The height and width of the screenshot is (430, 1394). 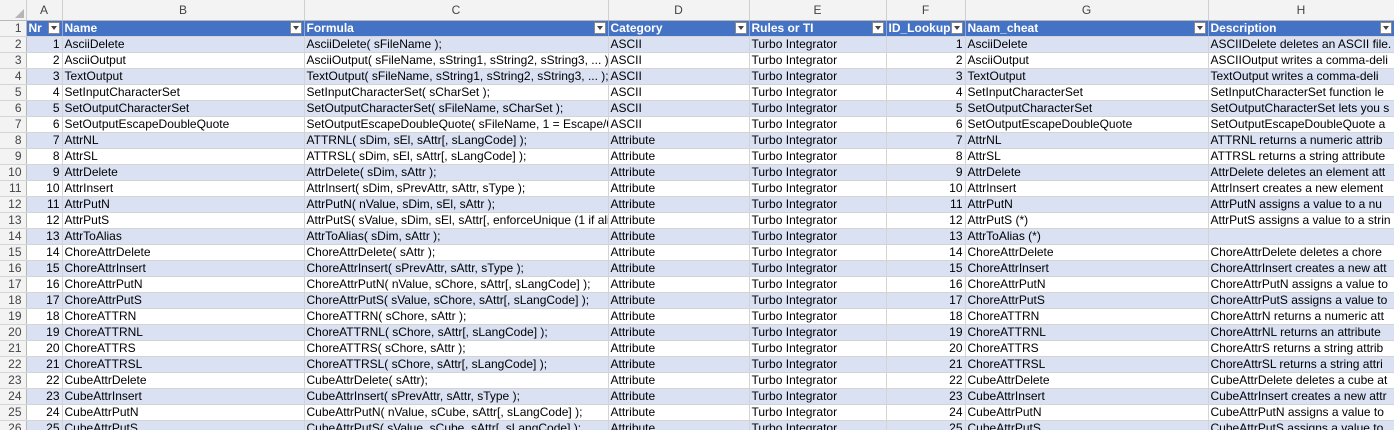 I want to click on table-cell: 9, so click(x=44, y=172).